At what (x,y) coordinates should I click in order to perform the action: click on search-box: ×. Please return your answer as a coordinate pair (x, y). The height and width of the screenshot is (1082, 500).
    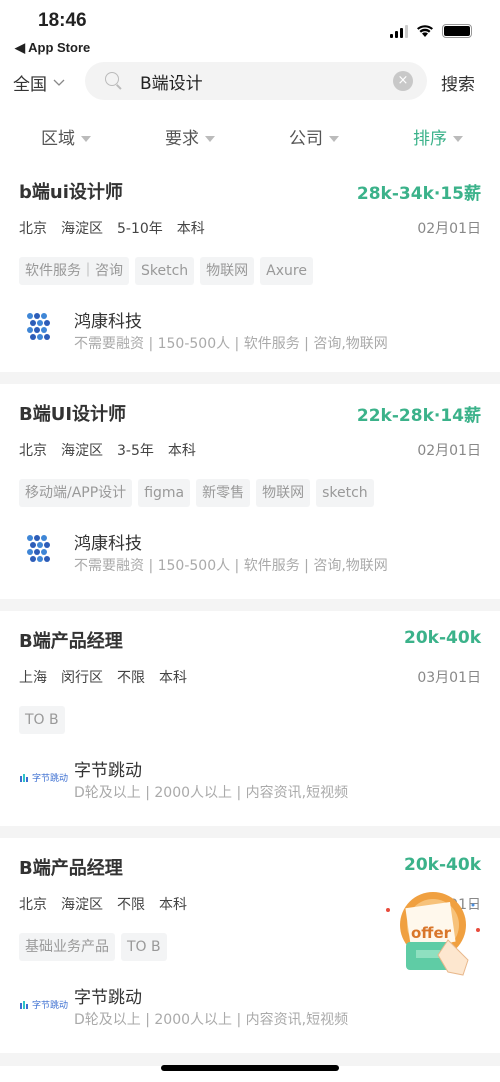
    Looking at the image, I should click on (256, 81).